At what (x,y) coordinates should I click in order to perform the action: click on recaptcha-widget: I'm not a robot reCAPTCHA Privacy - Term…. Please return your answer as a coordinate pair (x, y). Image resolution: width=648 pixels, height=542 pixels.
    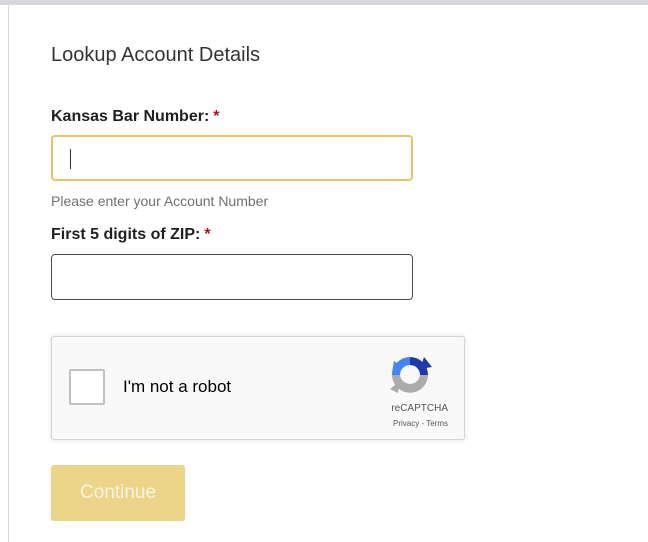
    Looking at the image, I should click on (258, 388).